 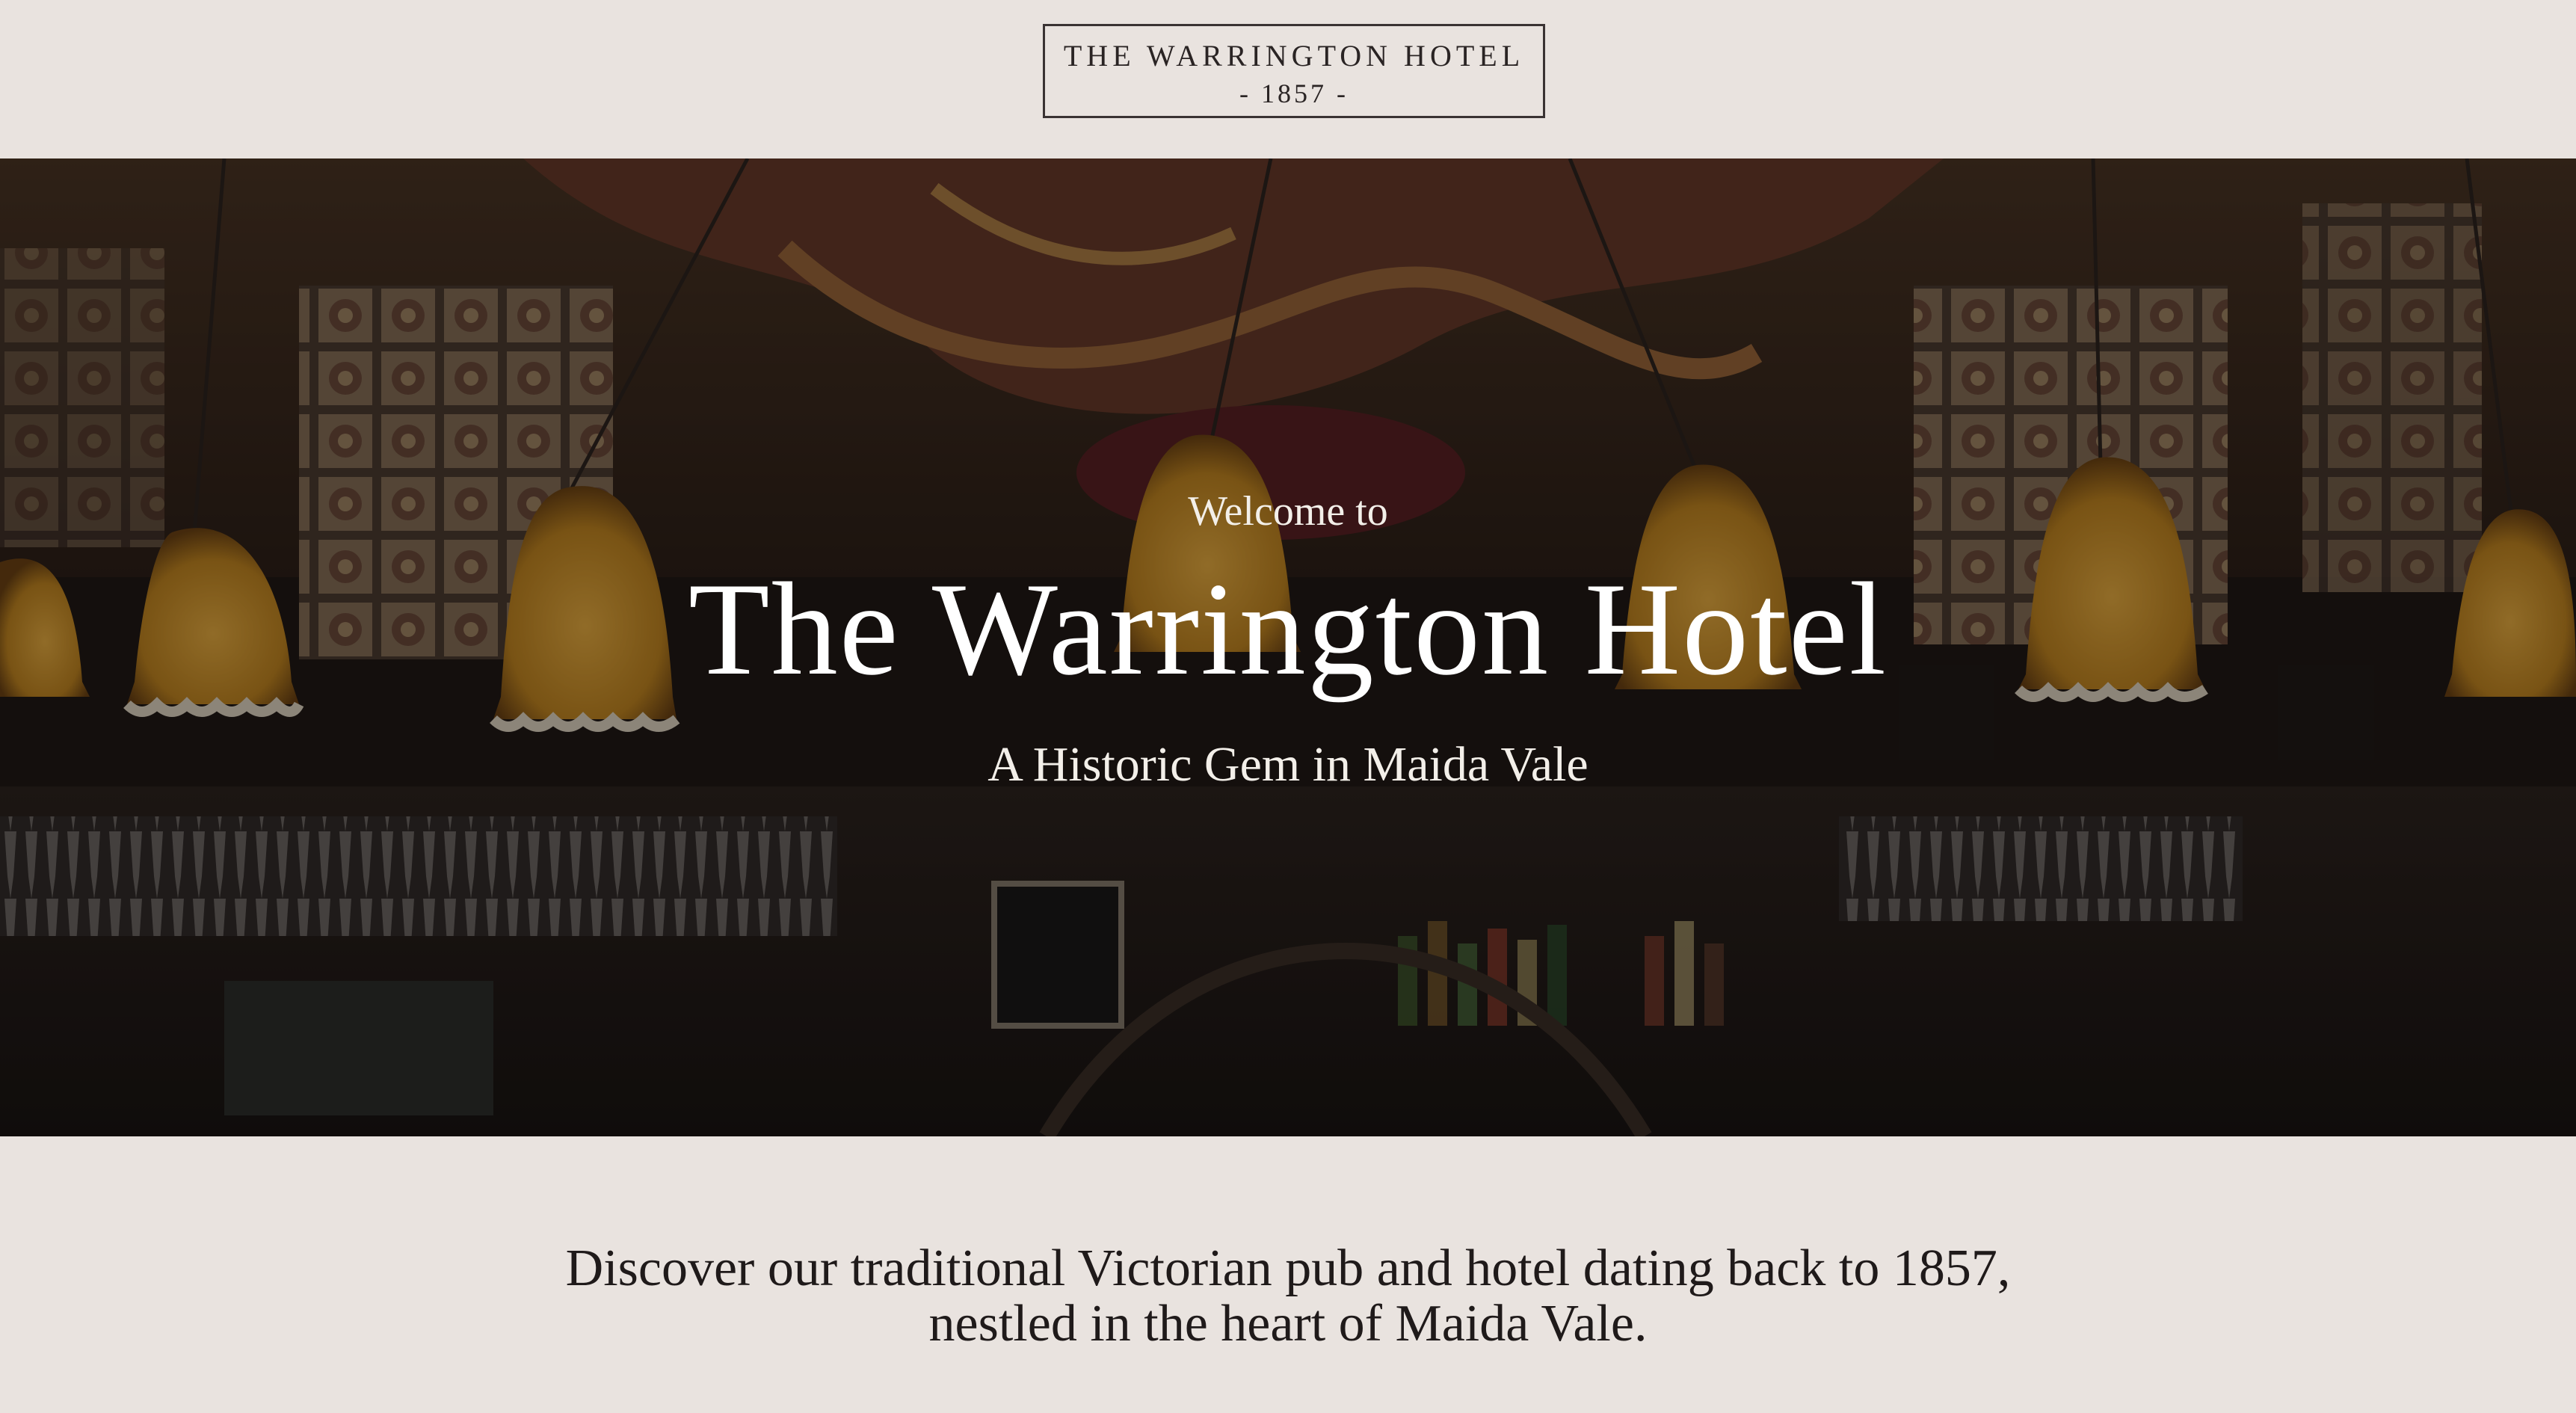 I want to click on hero-welcome-text: Welcome to, so click(x=1288, y=511).